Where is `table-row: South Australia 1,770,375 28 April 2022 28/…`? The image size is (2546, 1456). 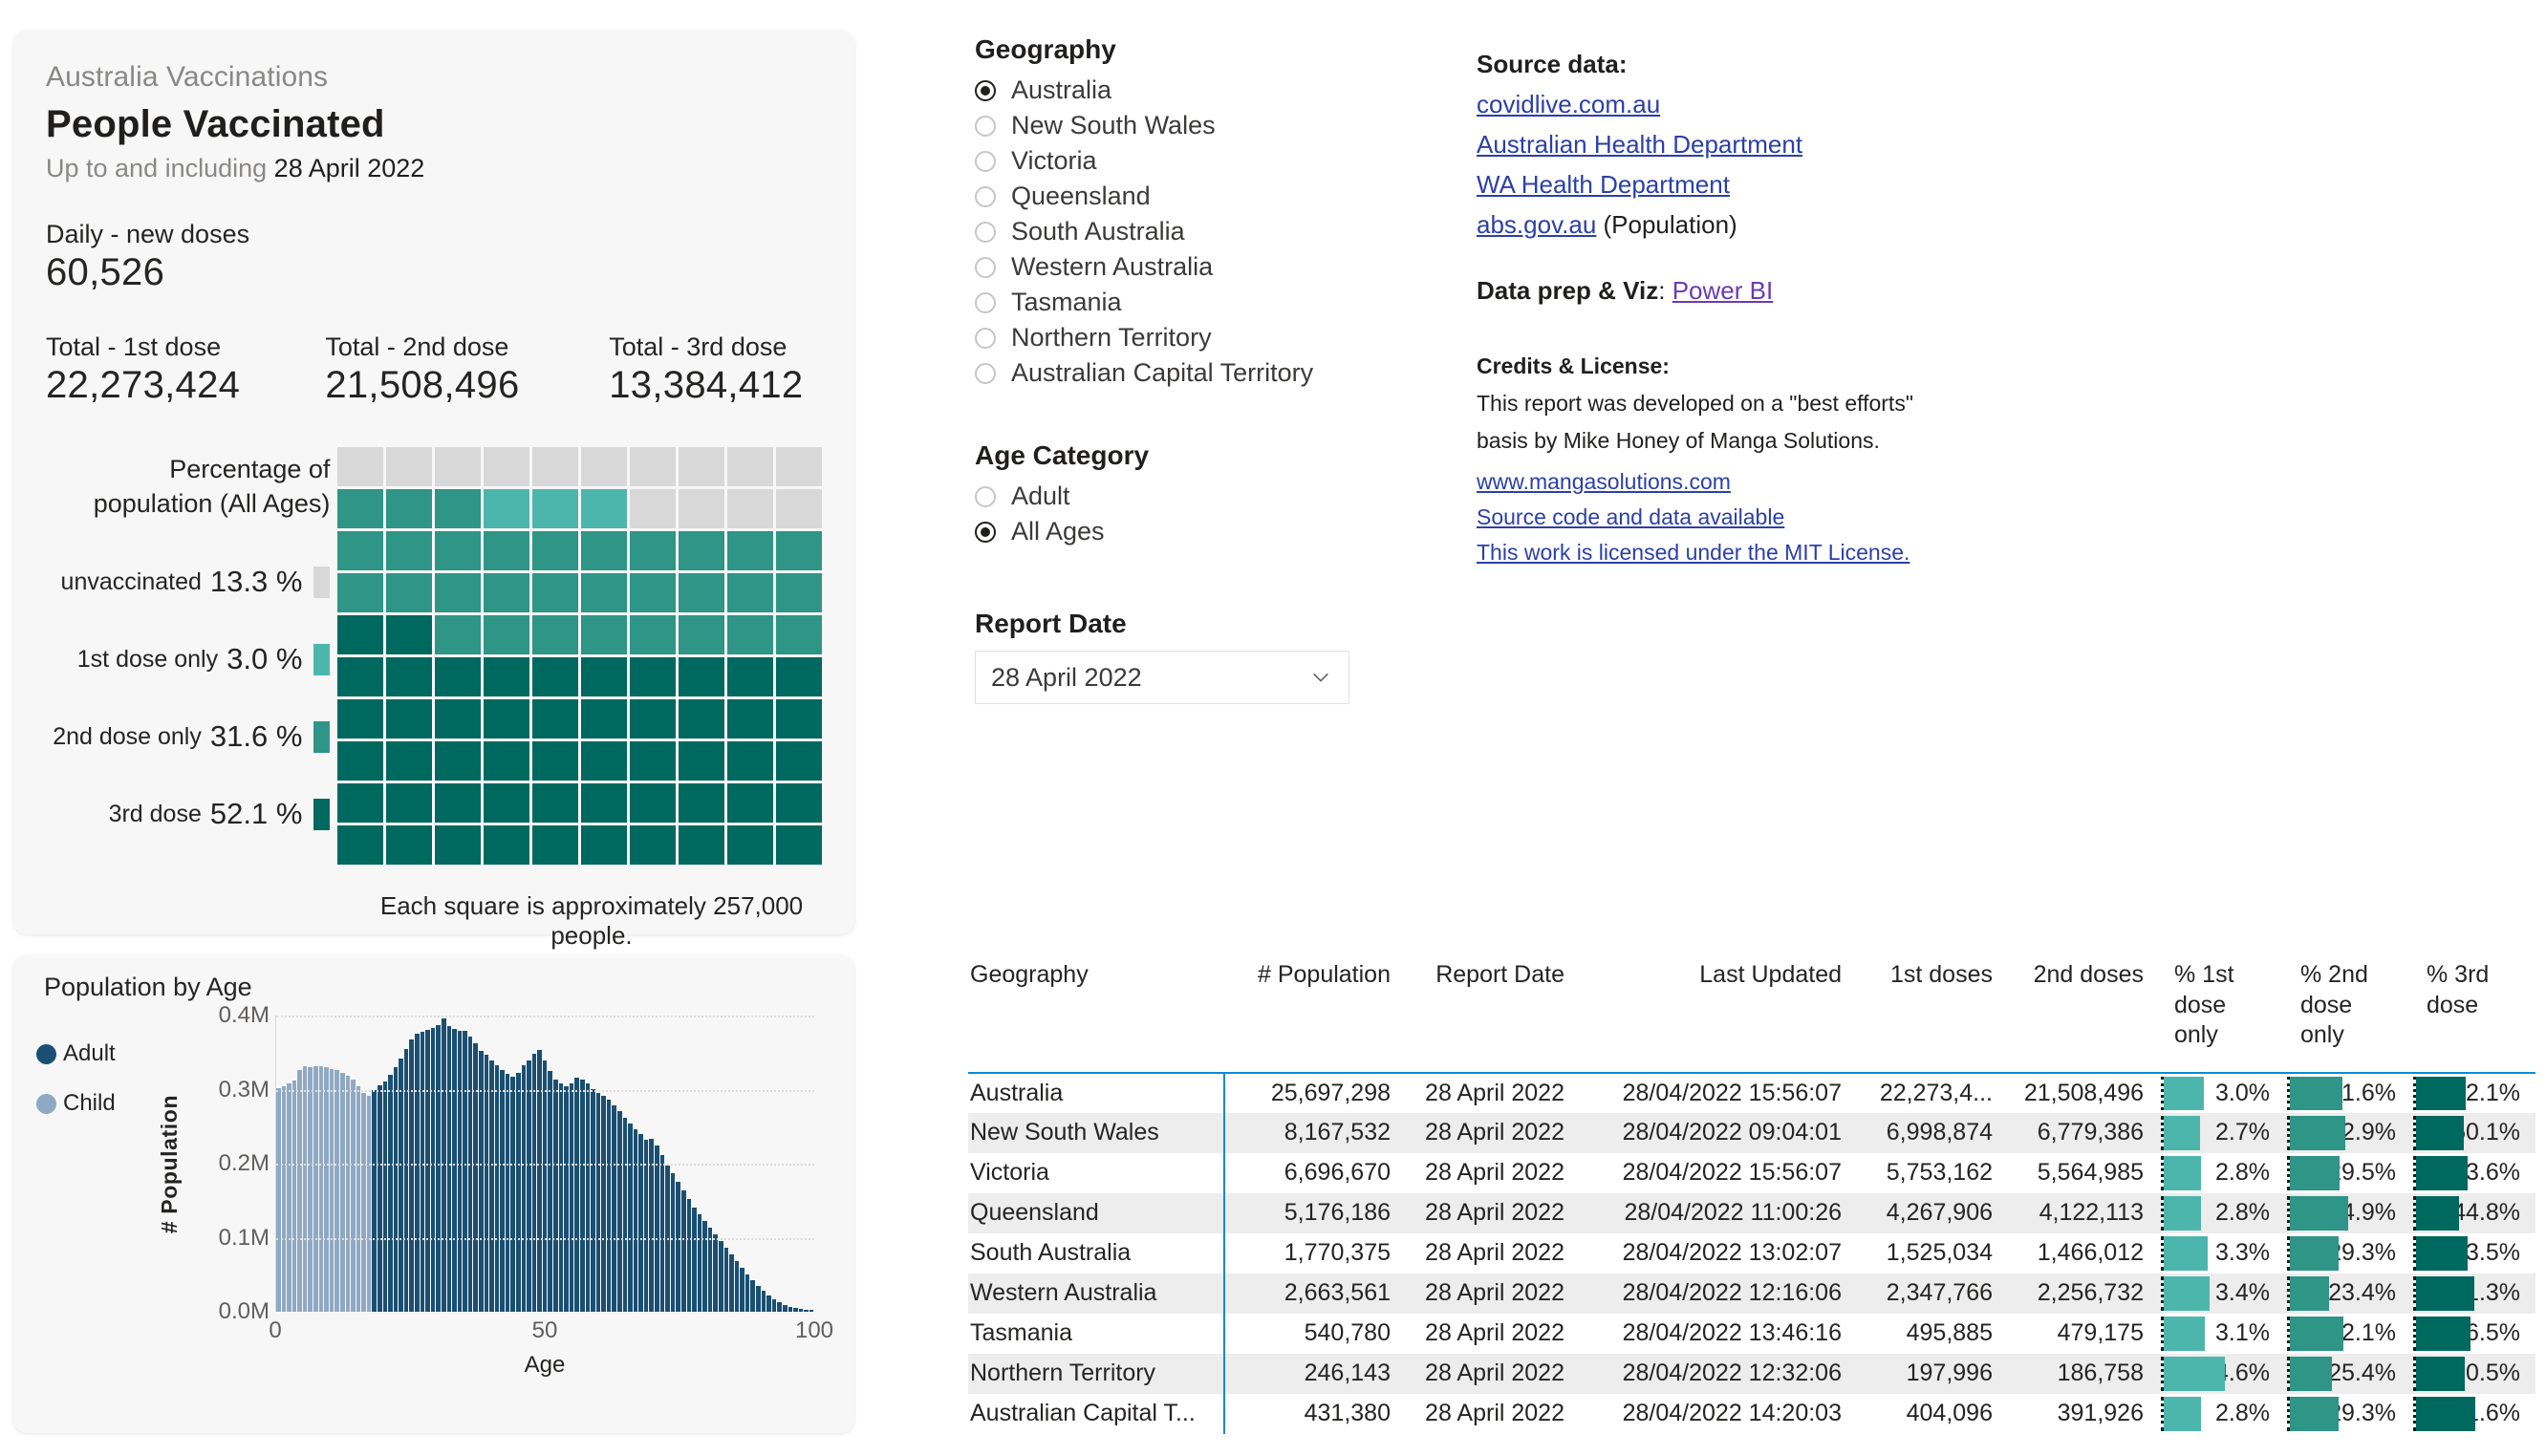
table-row: South Australia 1,770,375 28 April 2022 28/… is located at coordinates (1751, 1253).